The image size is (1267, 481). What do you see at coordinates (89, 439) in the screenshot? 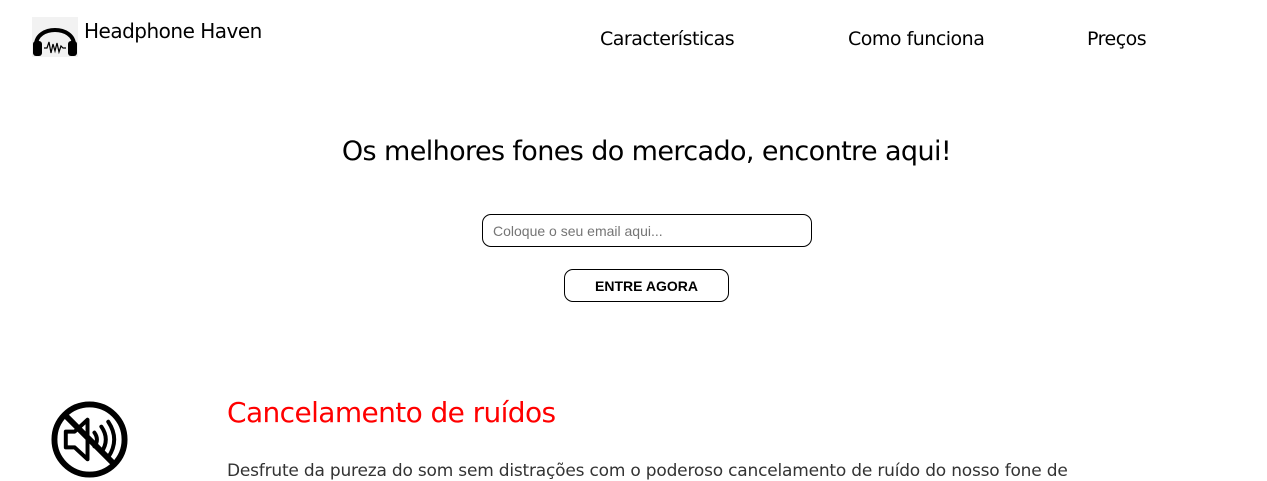
I see `mute-icon` at bounding box center [89, 439].